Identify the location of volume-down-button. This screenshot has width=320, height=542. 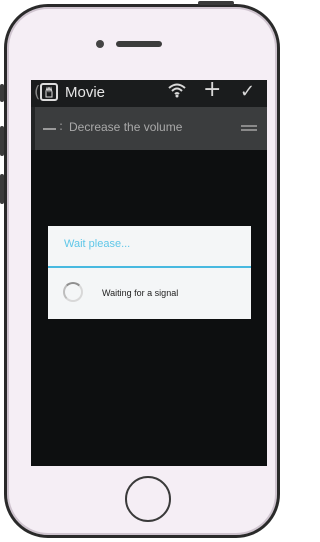
(2, 189).